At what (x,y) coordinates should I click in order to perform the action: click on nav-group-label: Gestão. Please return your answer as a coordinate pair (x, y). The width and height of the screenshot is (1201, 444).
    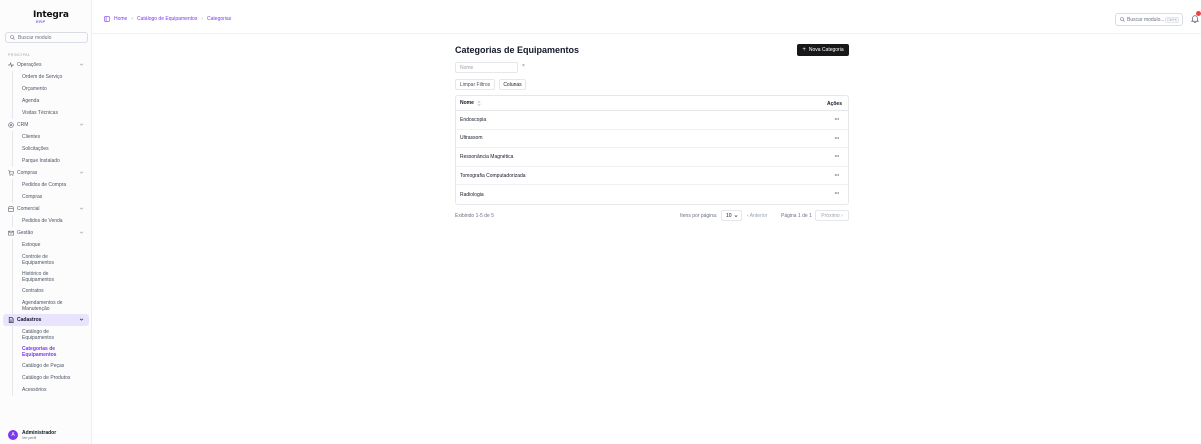
    Looking at the image, I should click on (25, 233).